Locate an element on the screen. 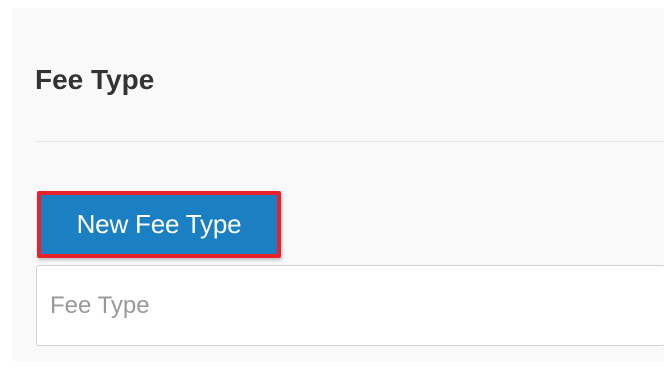 The height and width of the screenshot is (369, 664). new-fee-type-button: New Fee Type is located at coordinates (159, 224).